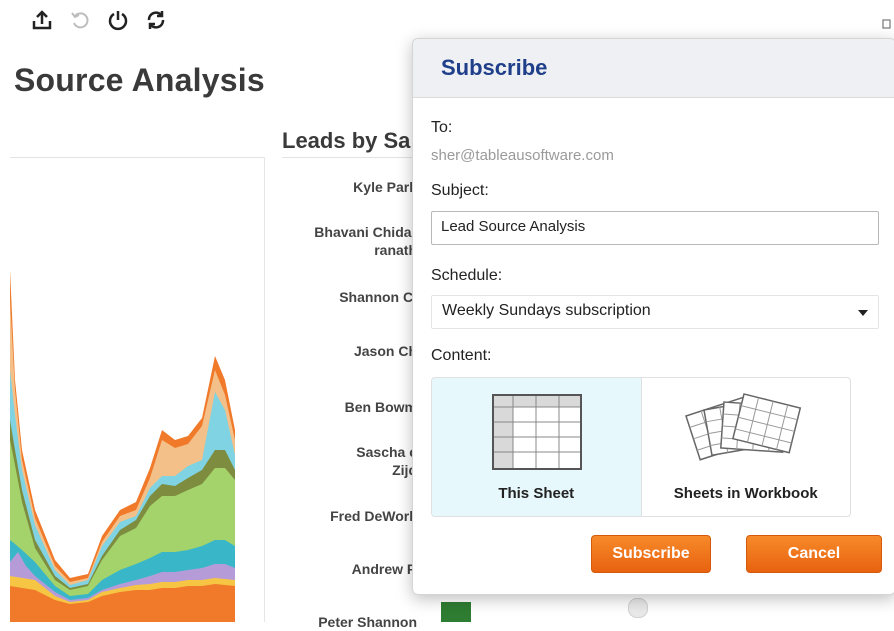 The height and width of the screenshot is (631, 894). Describe the element at coordinates (456, 612) in the screenshot. I see `lead-bar` at that location.